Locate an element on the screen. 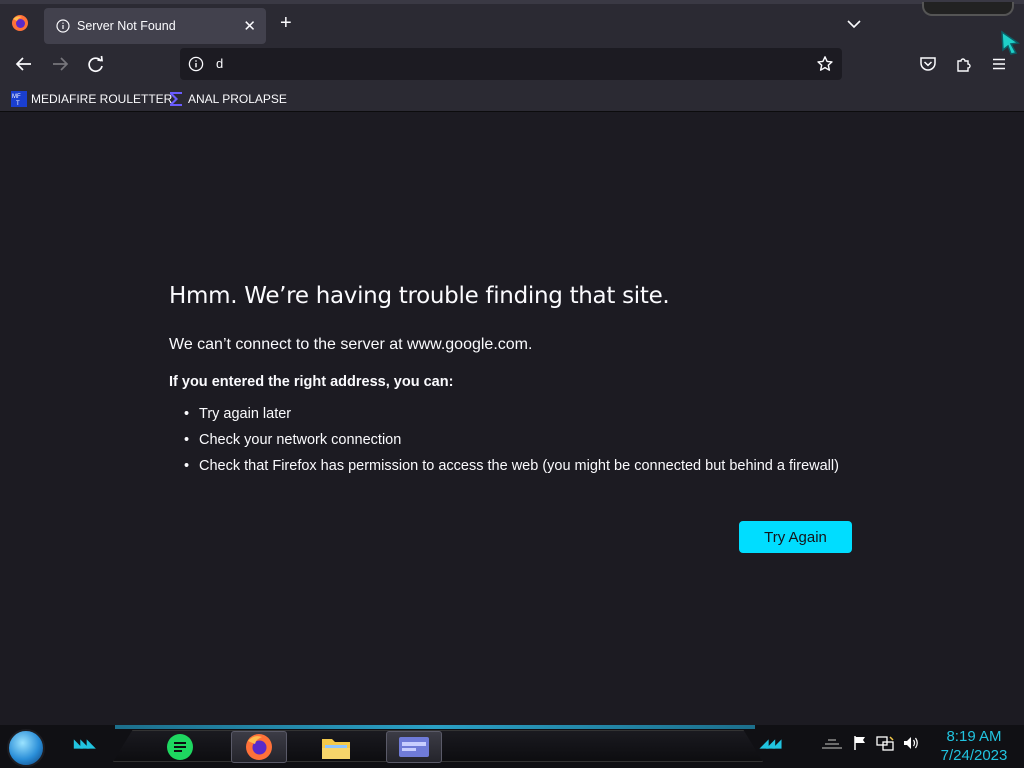 The image size is (1024, 768). window-decoration is located at coordinates (968, 9).